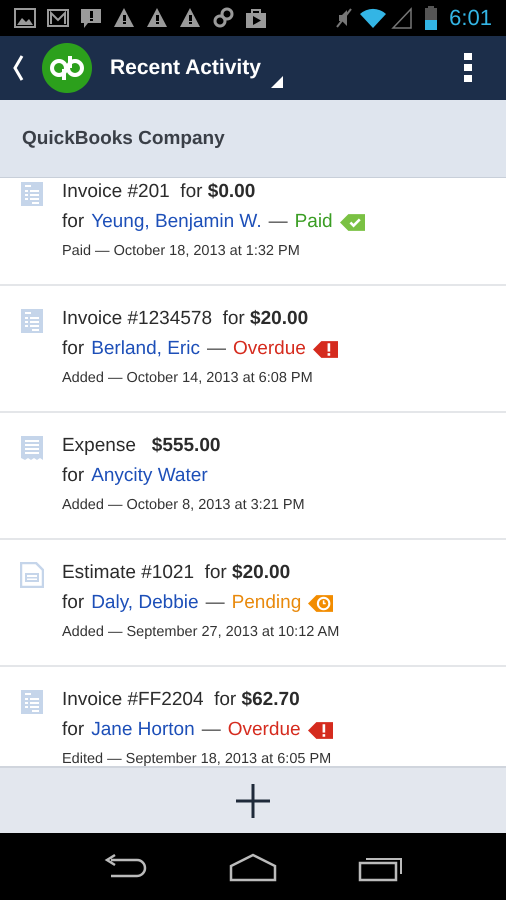  Describe the element at coordinates (123, 139) in the screenshot. I see `company-name: QuickBooks Company` at that location.